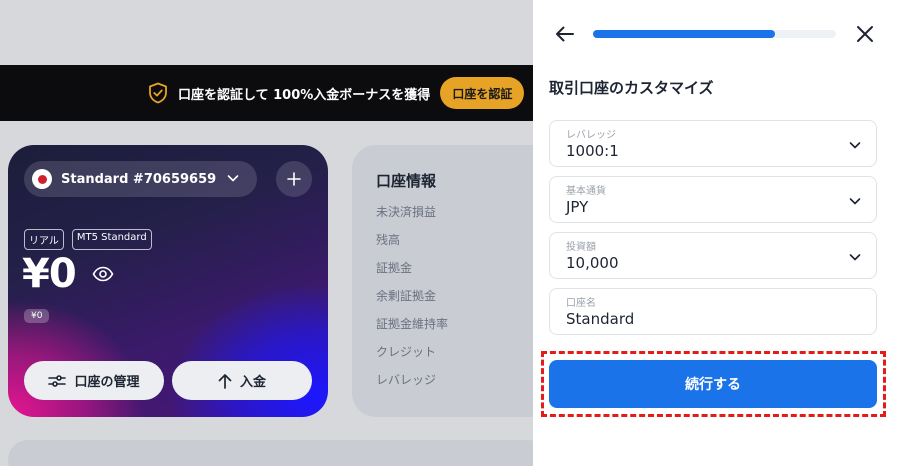 The height and width of the screenshot is (466, 900). I want to click on bottom-card, so click(278, 453).